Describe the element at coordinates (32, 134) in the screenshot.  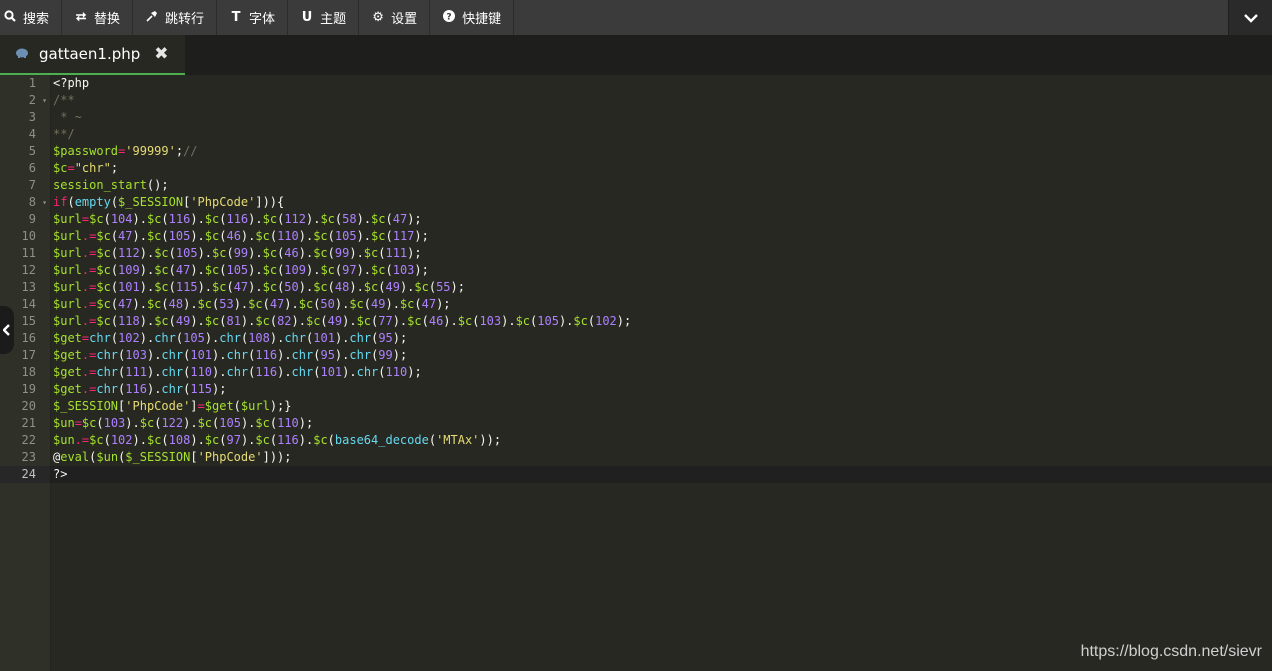
I see `line-number: 4` at that location.